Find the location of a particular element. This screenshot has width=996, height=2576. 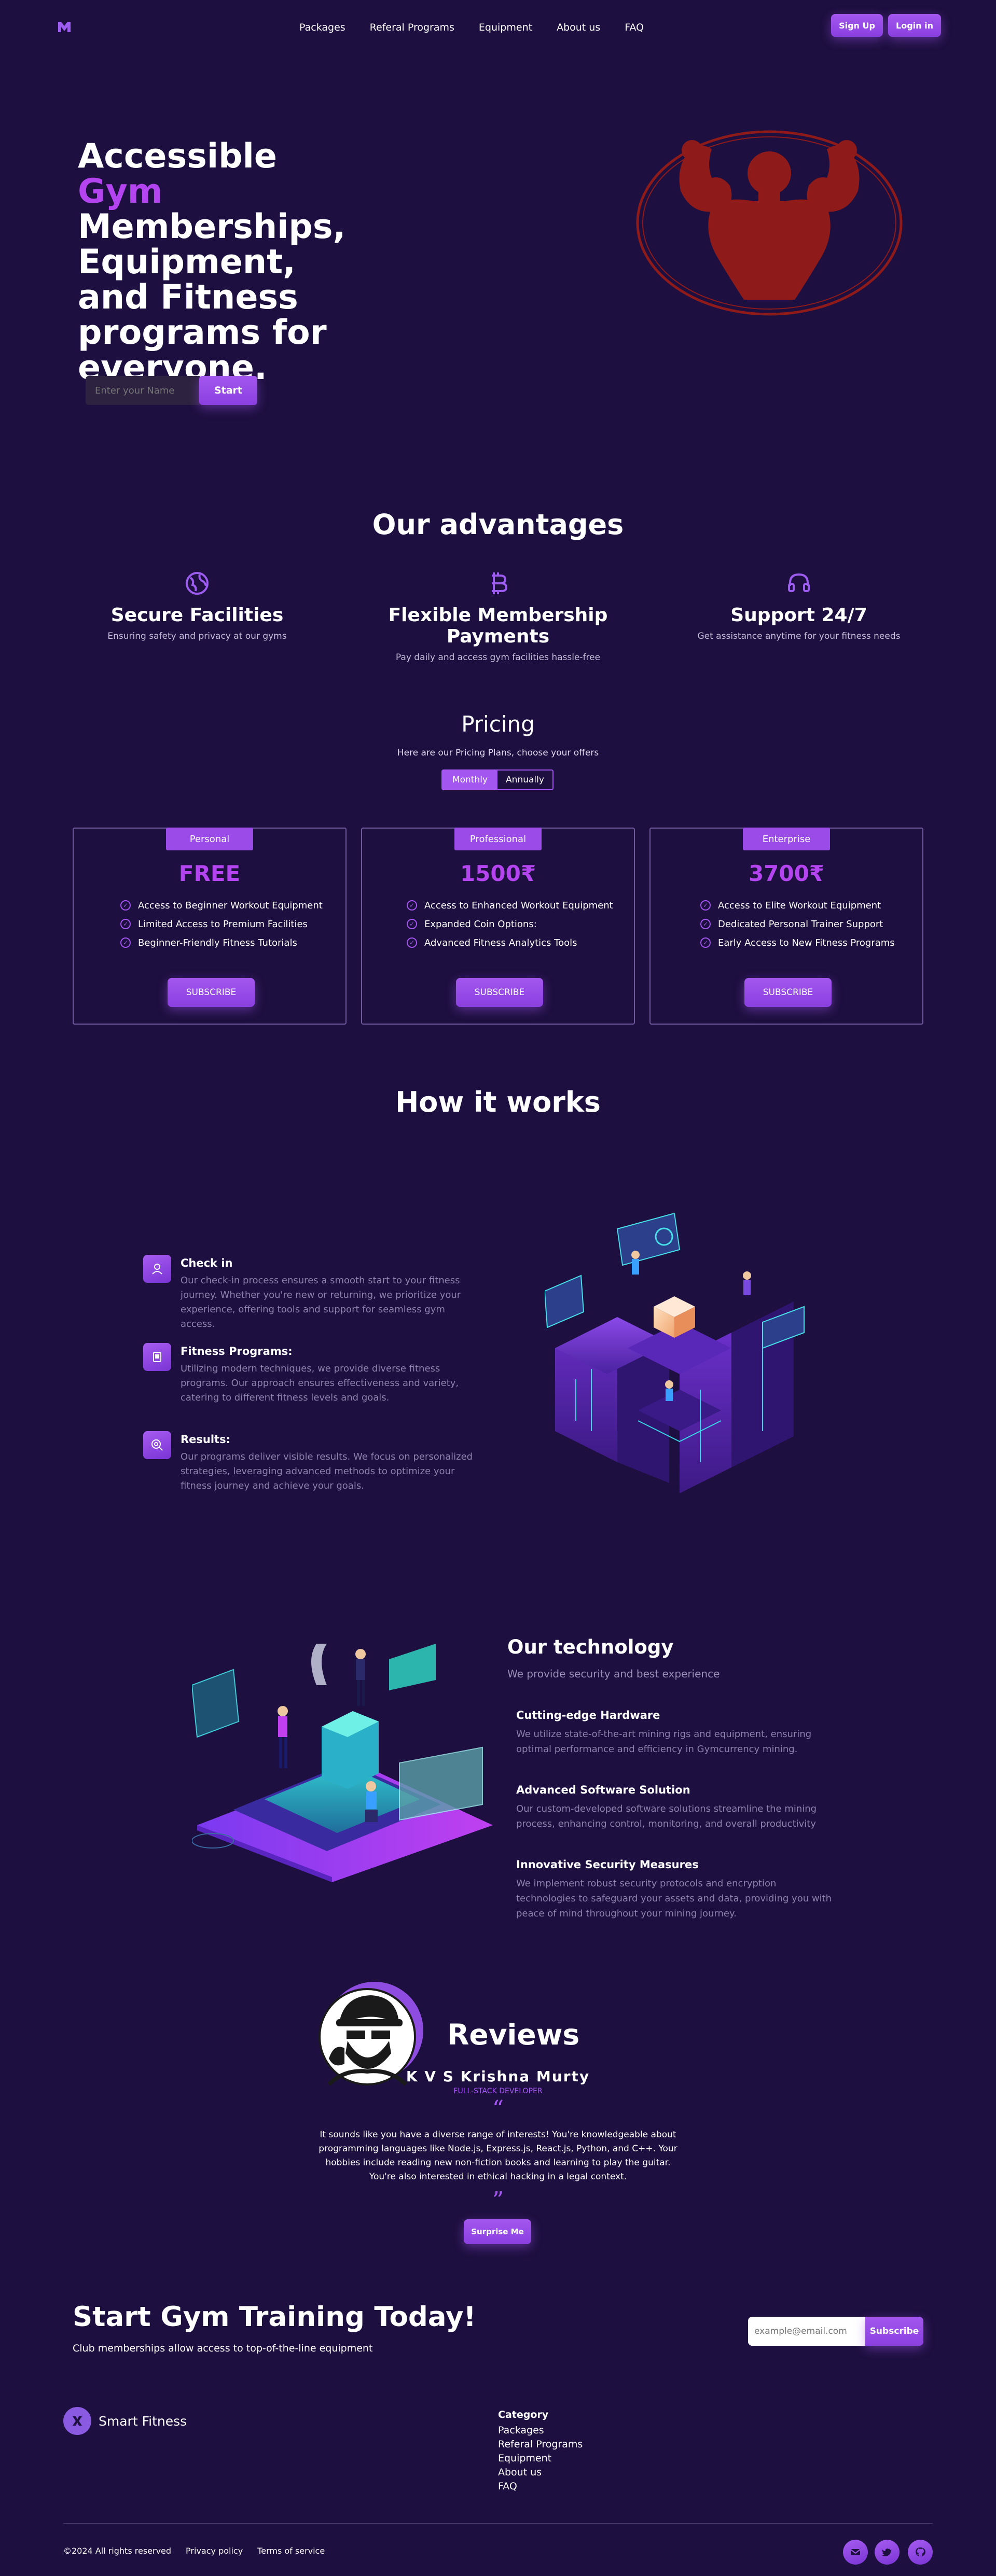

nav-link-packages: Packages is located at coordinates (322, 27).